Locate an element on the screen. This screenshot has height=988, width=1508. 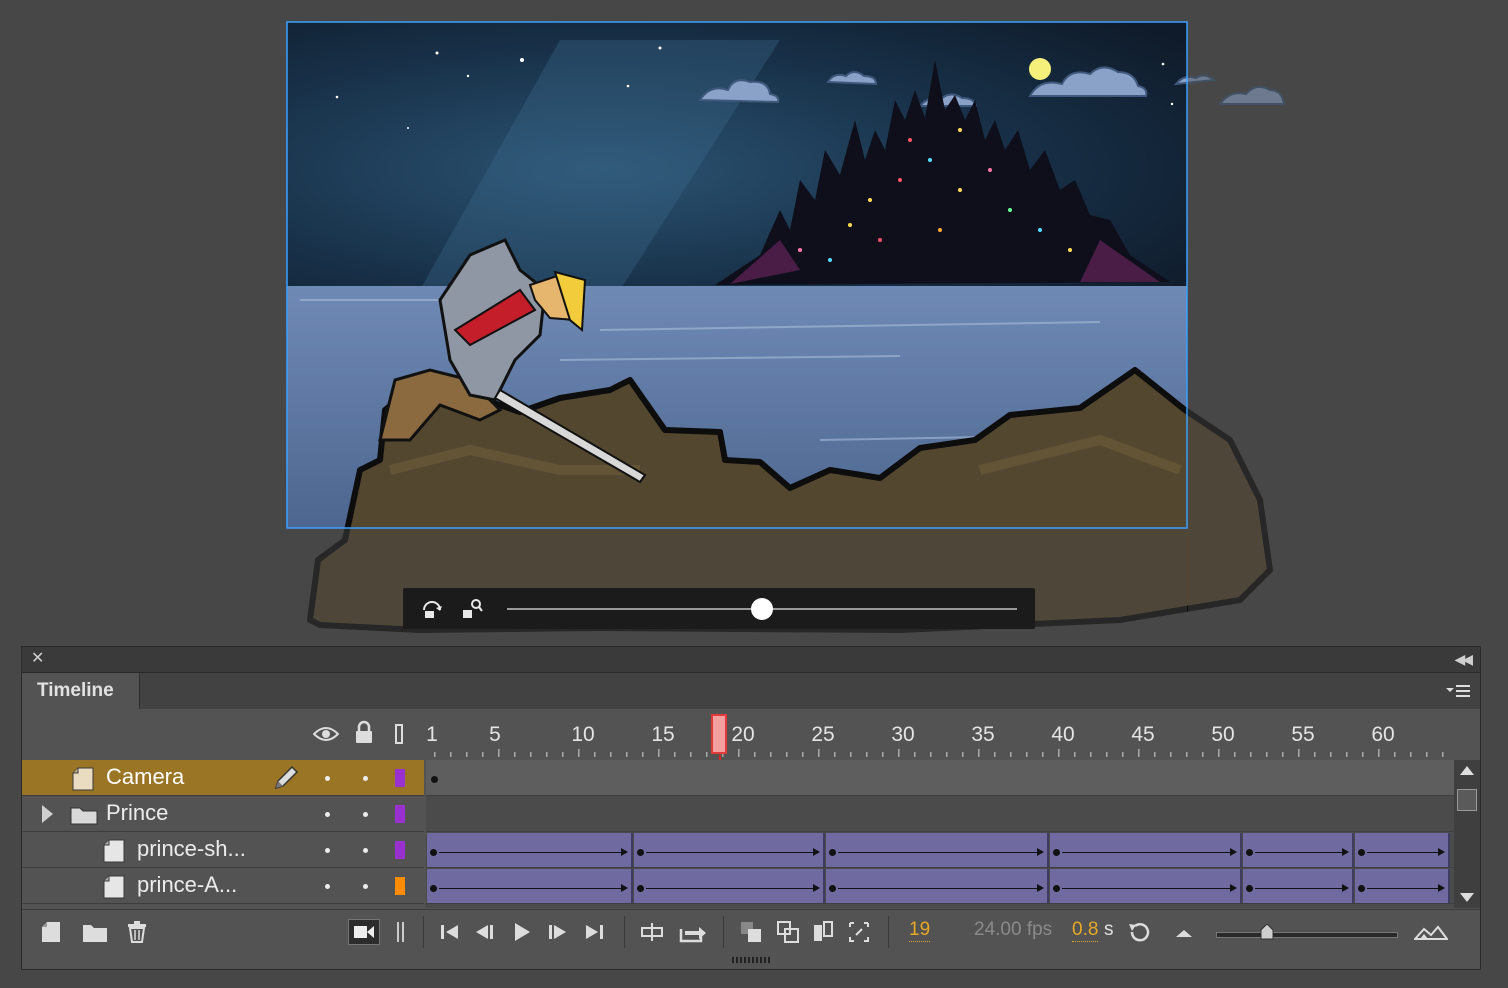
frame-row-prince is located at coordinates (940, 814).